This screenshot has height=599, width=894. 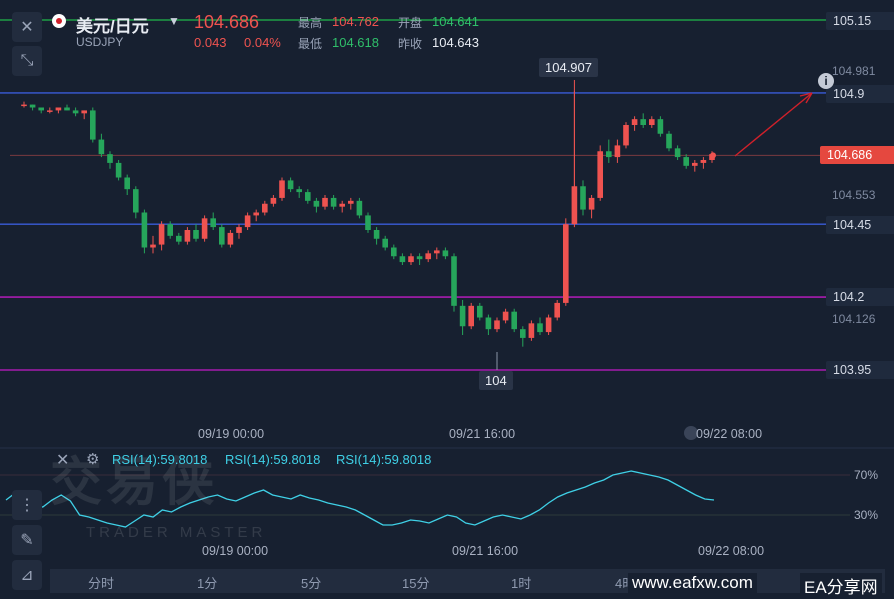 I want to click on open-label: 开盘, so click(x=410, y=23).